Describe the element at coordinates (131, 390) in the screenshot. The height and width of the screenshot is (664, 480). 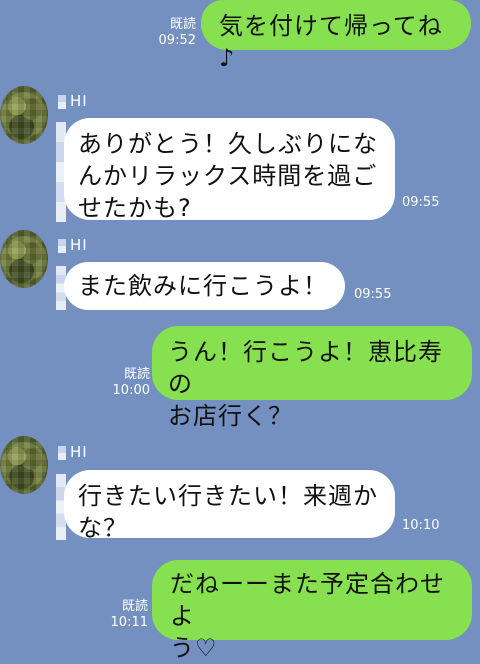
I see `message-time: 10:00` at that location.